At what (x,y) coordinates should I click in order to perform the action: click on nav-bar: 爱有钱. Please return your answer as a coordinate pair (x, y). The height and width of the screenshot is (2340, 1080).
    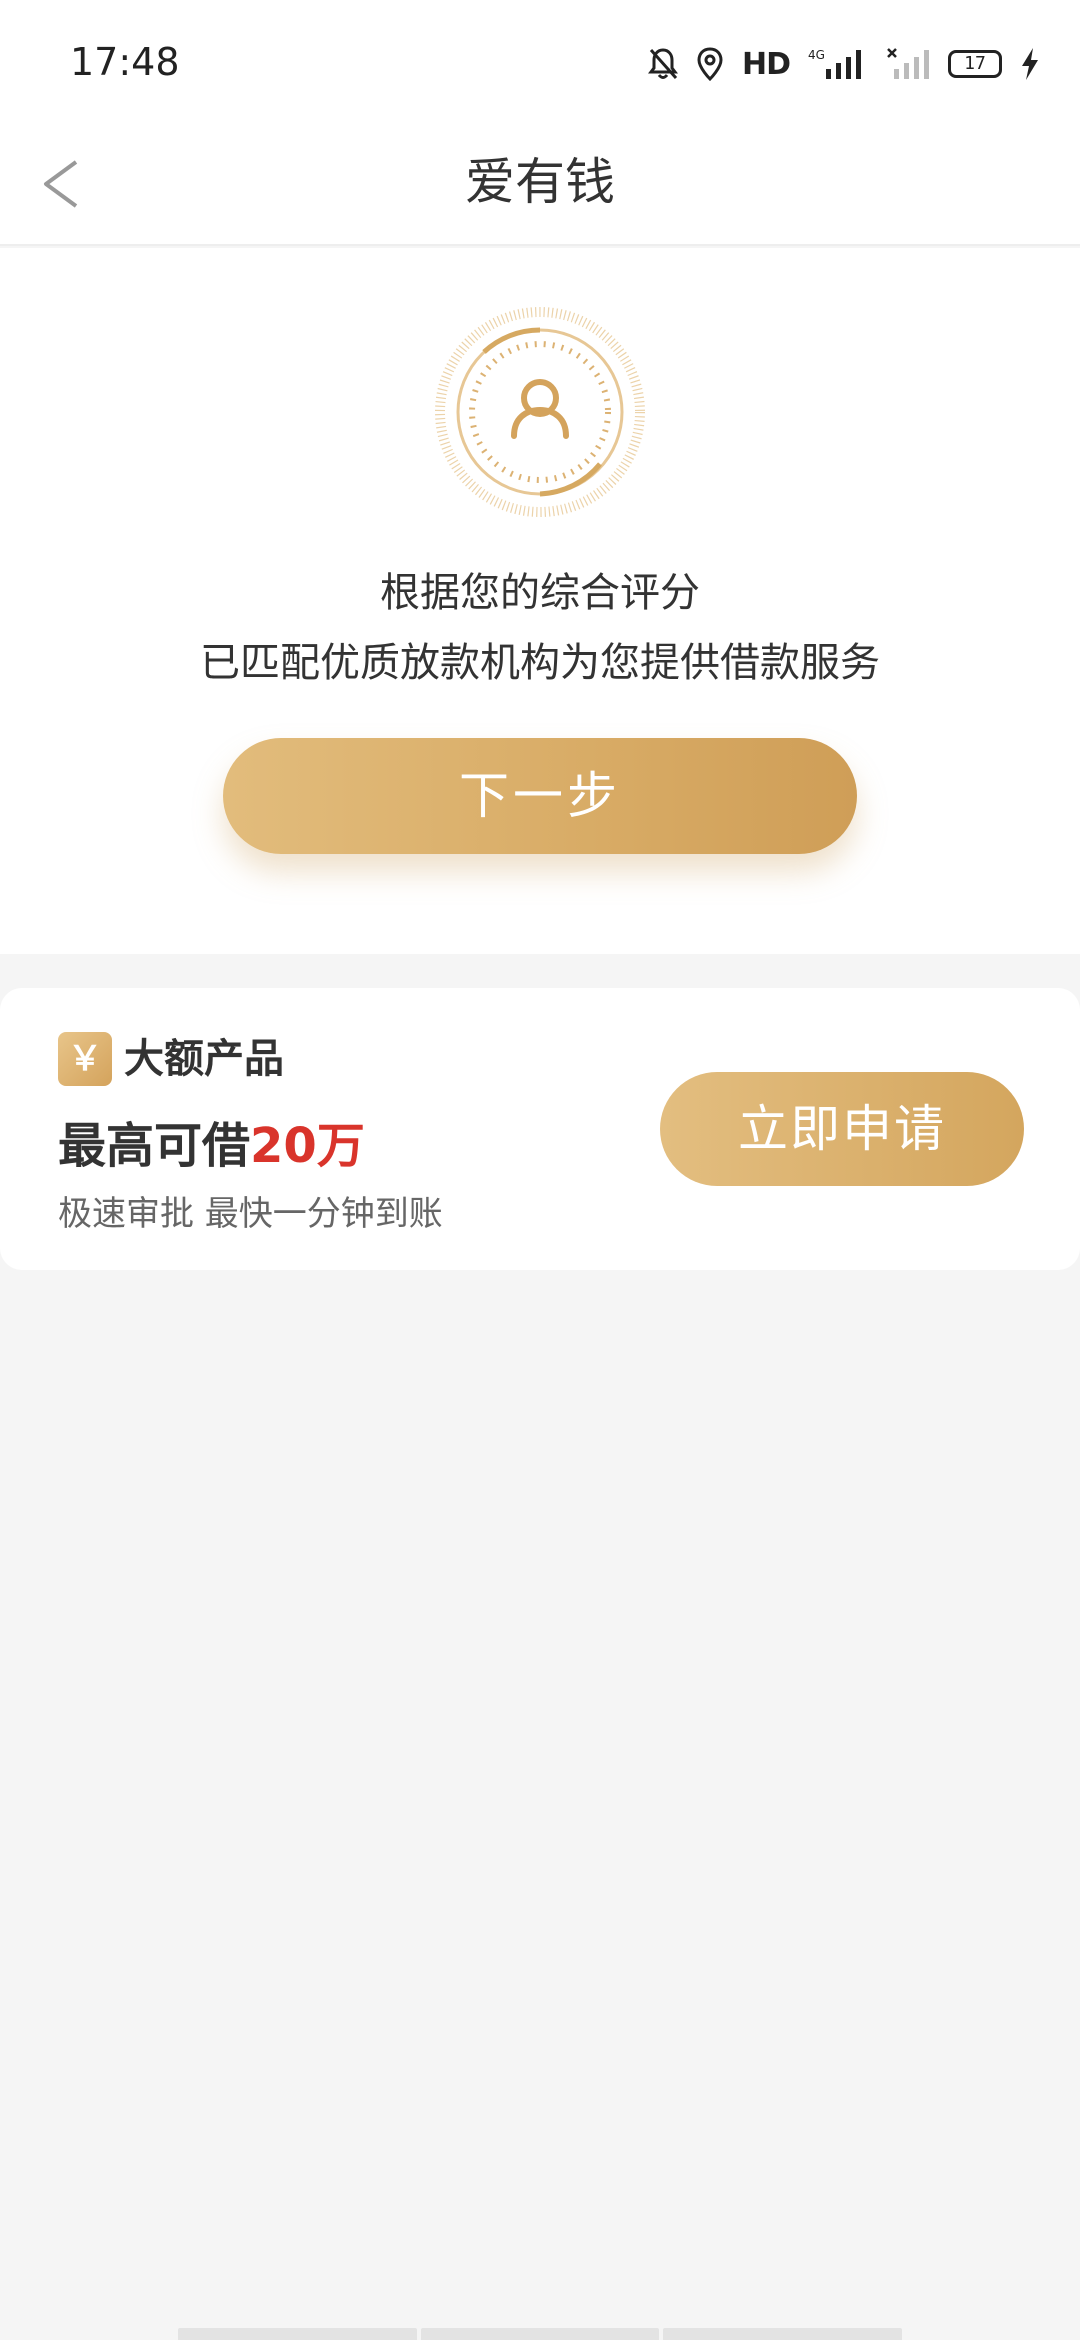
    Looking at the image, I should click on (540, 183).